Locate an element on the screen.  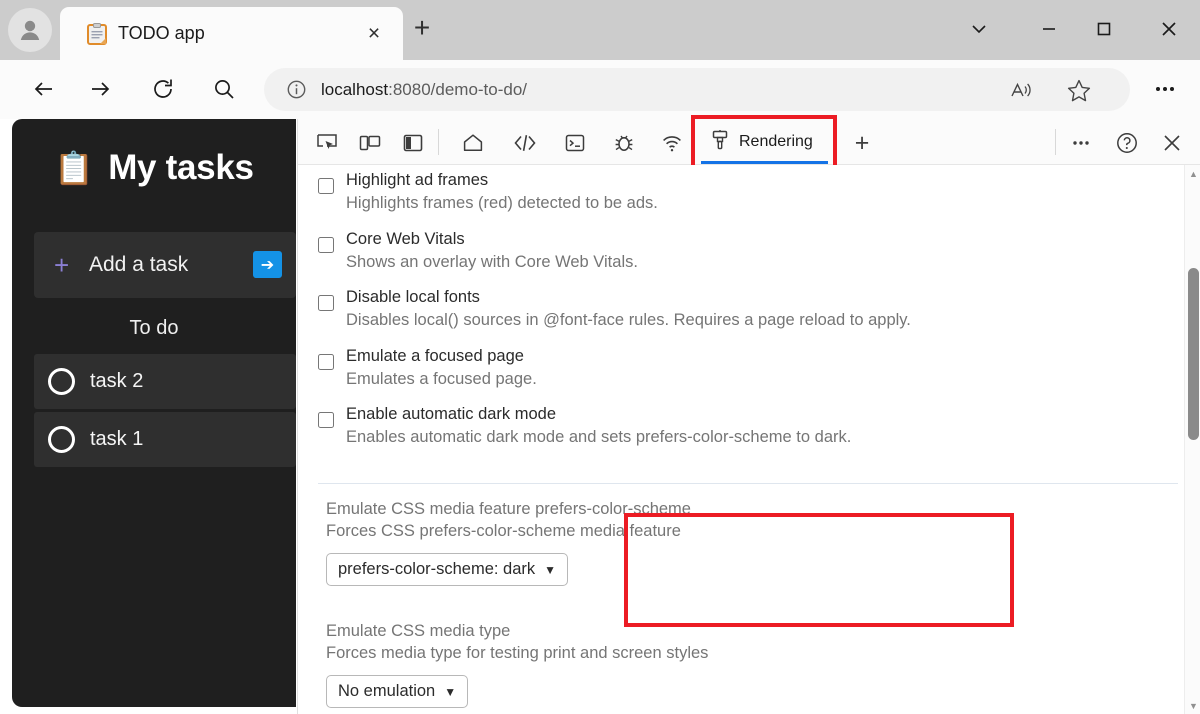
tab-rendering-label: Rendering is located at coordinates (776, 141).